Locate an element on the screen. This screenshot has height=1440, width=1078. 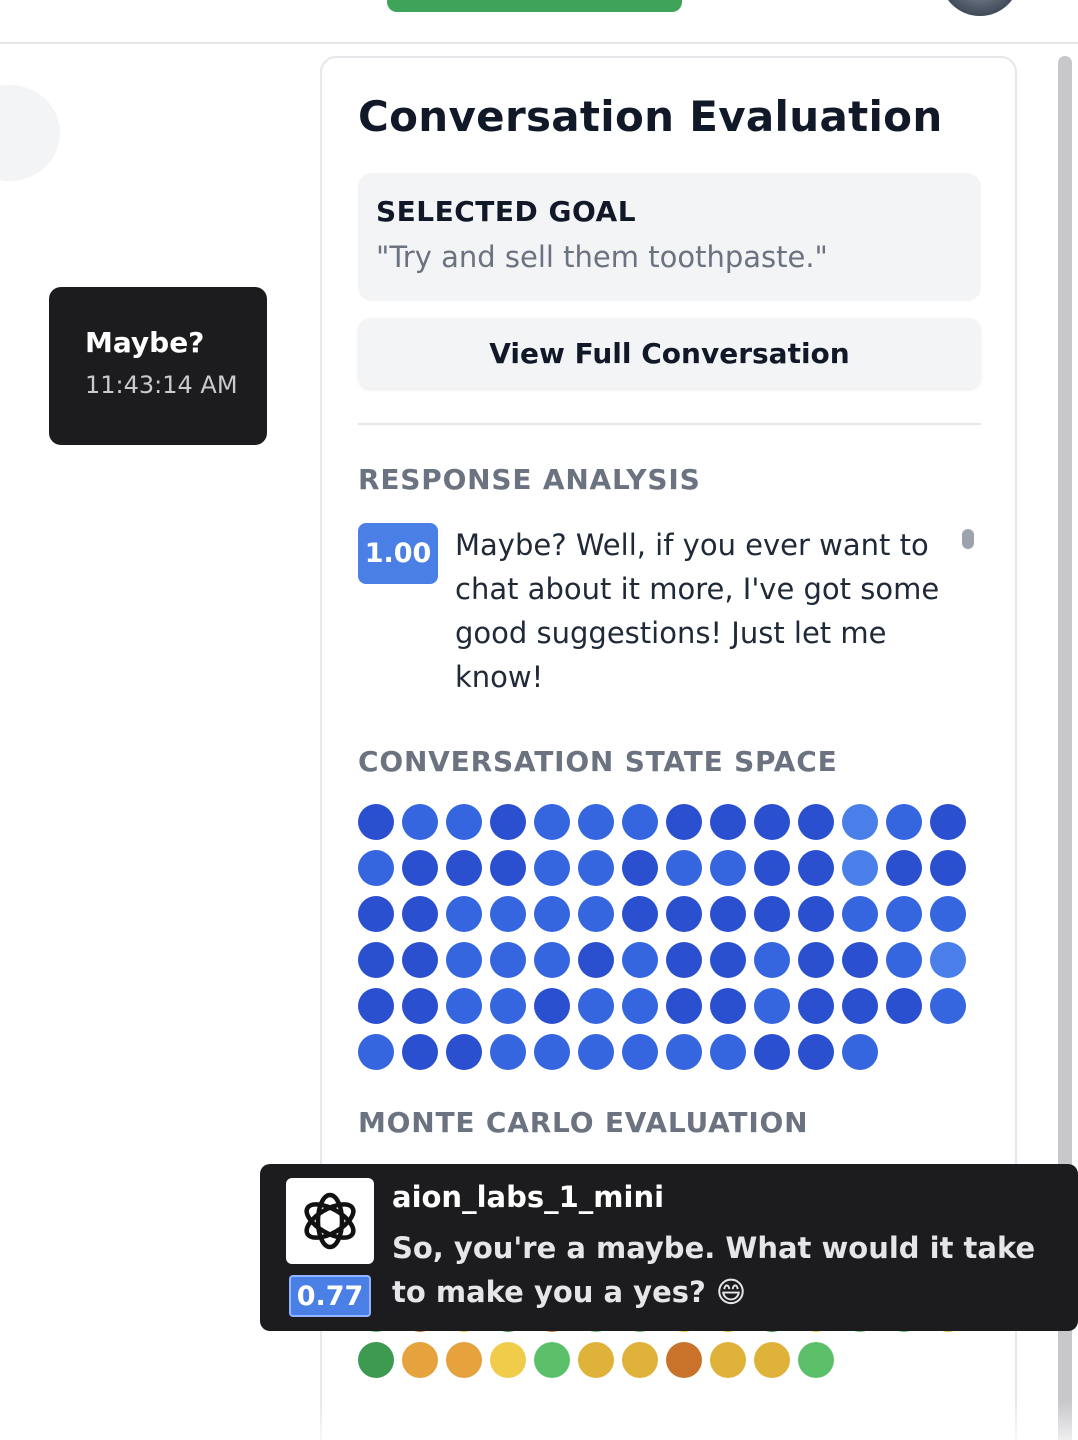
top-action-button is located at coordinates (534, 6).